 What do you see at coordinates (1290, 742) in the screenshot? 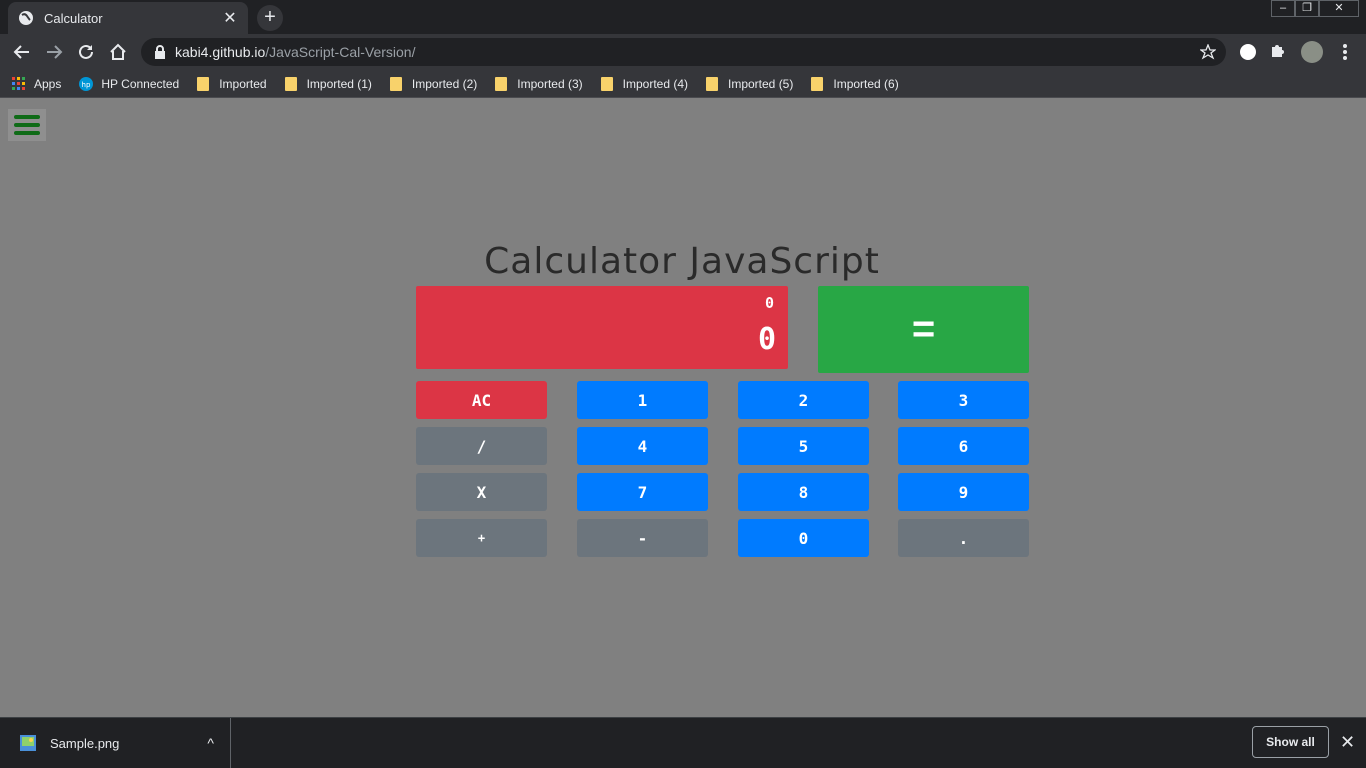
I see `show-all-button: Show all` at bounding box center [1290, 742].